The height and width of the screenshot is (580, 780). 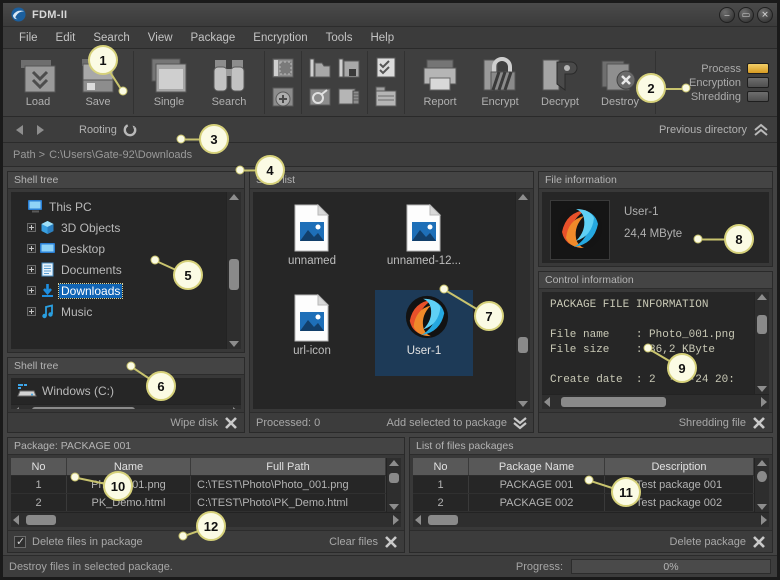 I want to click on shell-list-scrollbar, so click(x=522, y=300).